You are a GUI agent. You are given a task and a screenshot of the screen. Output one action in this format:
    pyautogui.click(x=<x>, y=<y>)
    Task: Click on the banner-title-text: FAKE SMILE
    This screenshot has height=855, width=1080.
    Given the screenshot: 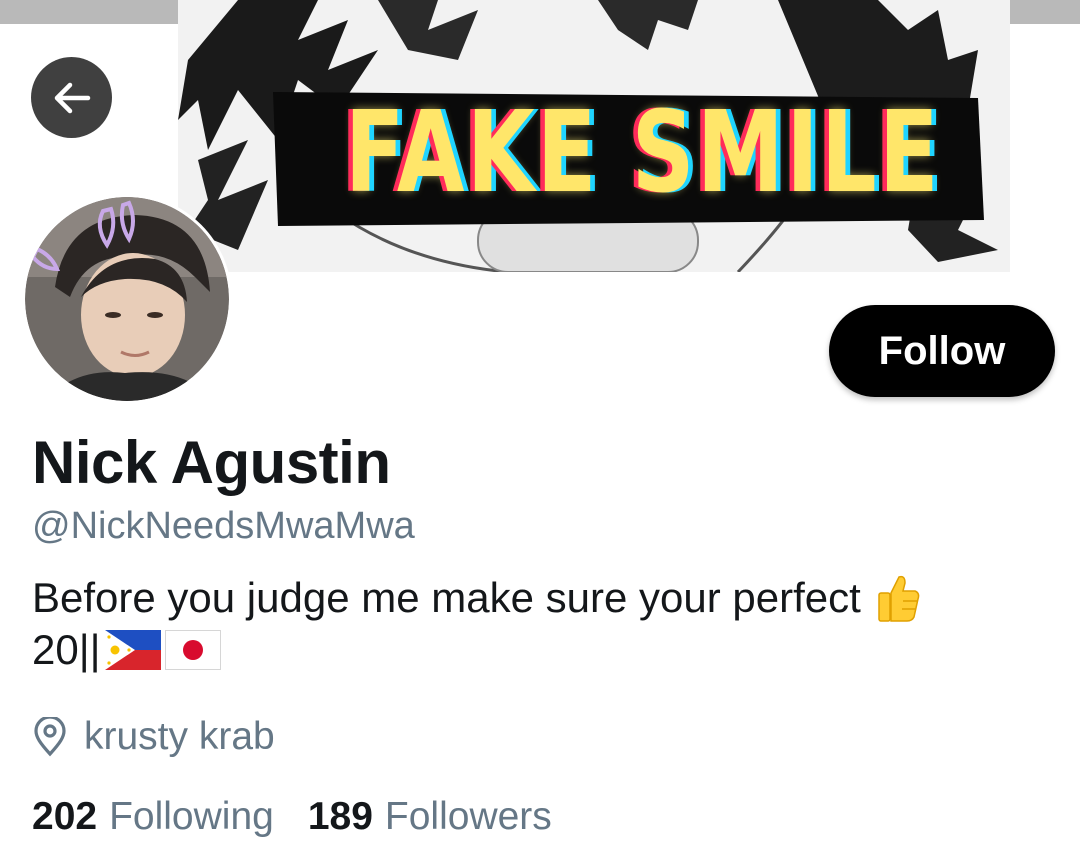 What is the action you would take?
    pyautogui.click(x=643, y=153)
    